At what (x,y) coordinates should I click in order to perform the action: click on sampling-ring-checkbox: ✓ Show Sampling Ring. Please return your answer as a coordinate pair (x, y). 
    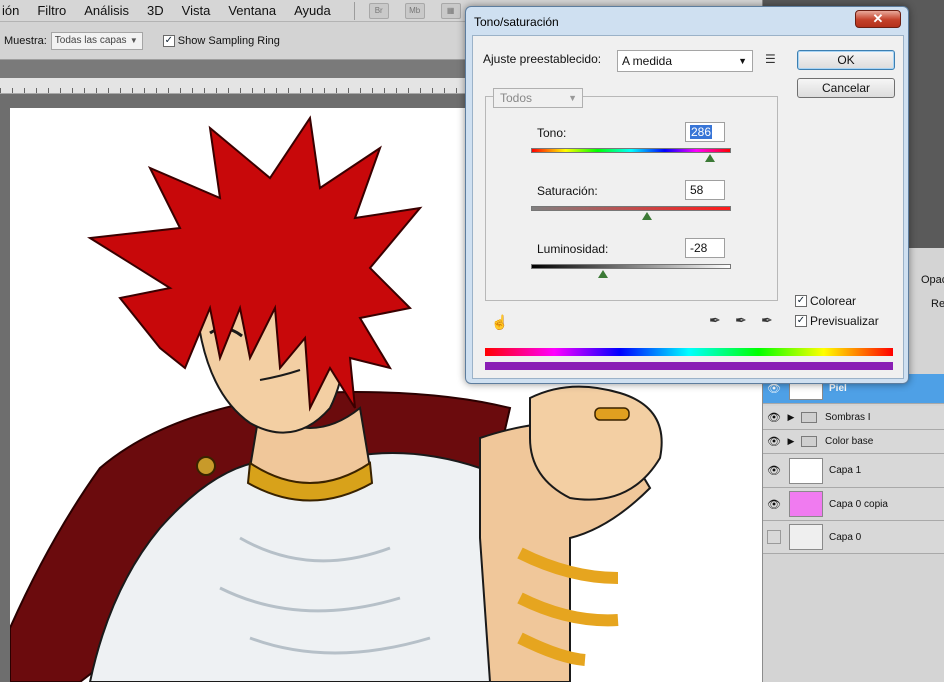
    Looking at the image, I should click on (221, 40).